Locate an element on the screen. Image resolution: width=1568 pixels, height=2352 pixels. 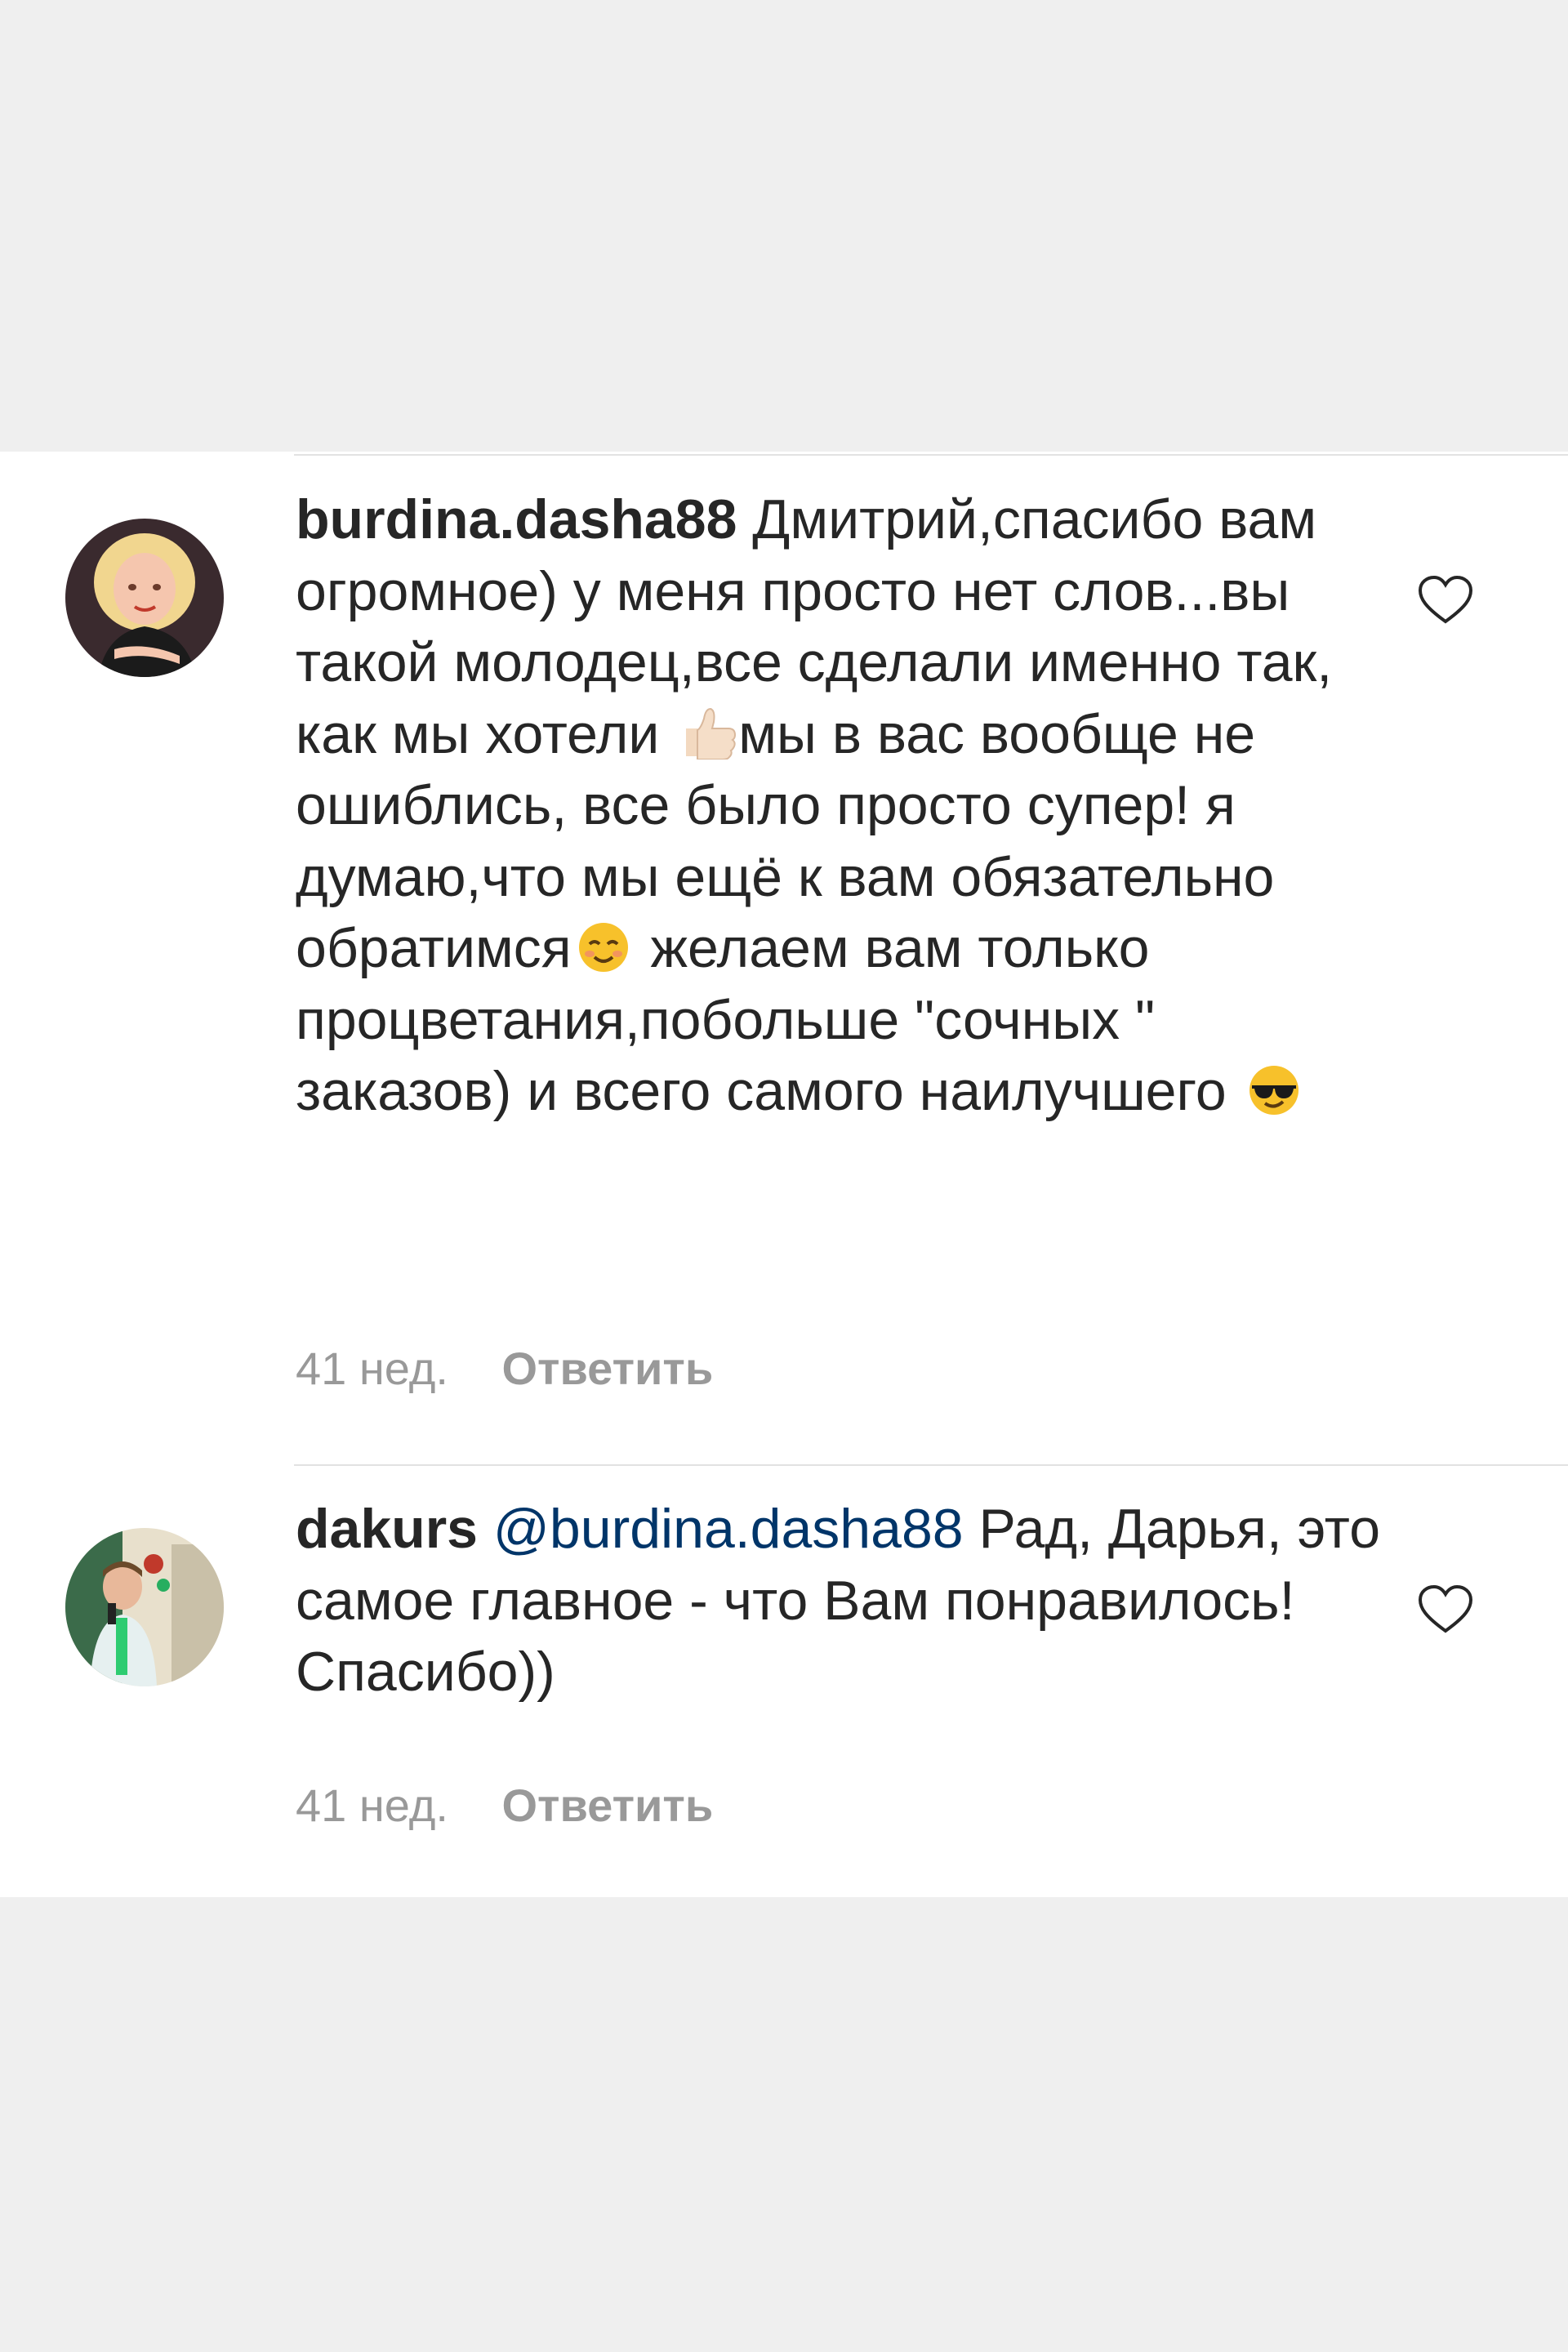
smiling-face-emoji-icon is located at coordinates (603, 947).